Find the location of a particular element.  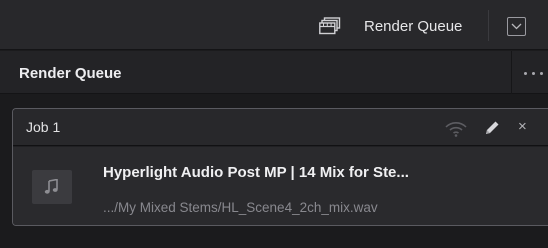

music-note-icon is located at coordinates (51, 186).